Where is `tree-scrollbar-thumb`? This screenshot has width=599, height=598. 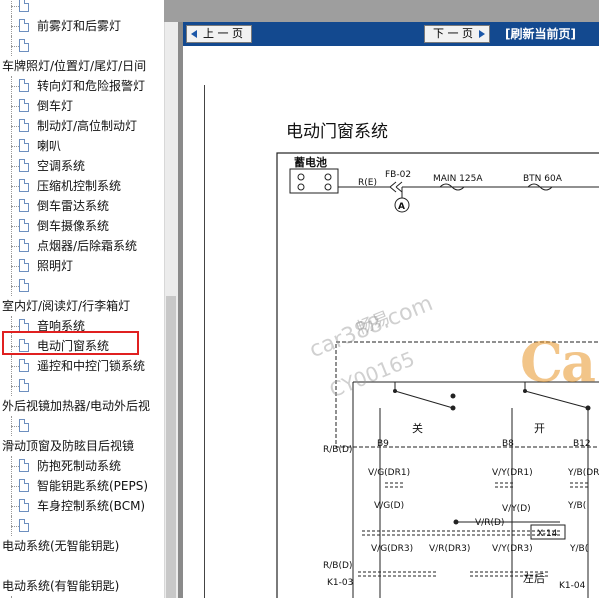
tree-scrollbar-thumb is located at coordinates (171, 447).